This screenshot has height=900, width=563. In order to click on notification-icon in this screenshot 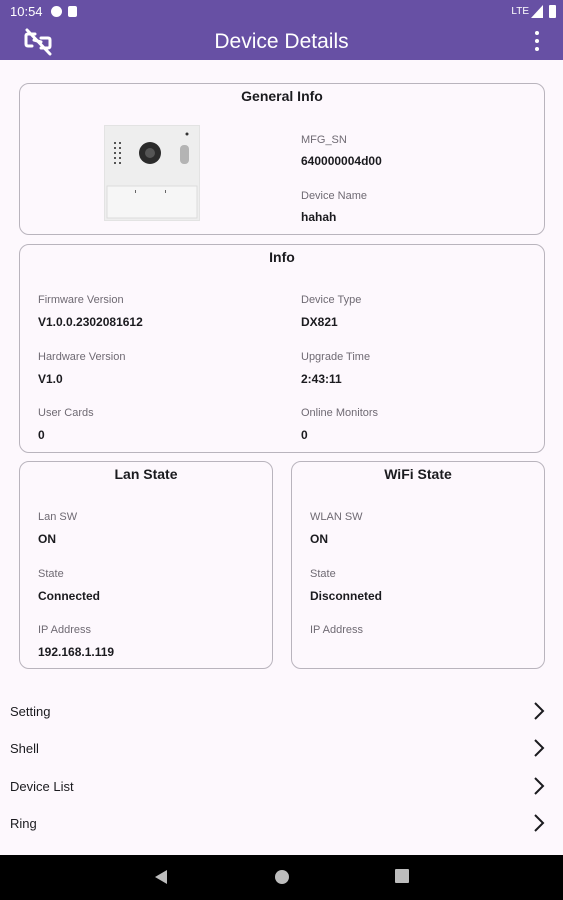, I will do `click(56, 11)`.